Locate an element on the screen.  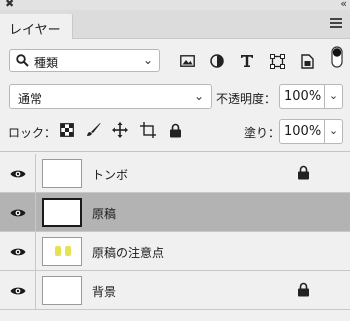
layer-name: 原稿の注意点 is located at coordinates (128, 252).